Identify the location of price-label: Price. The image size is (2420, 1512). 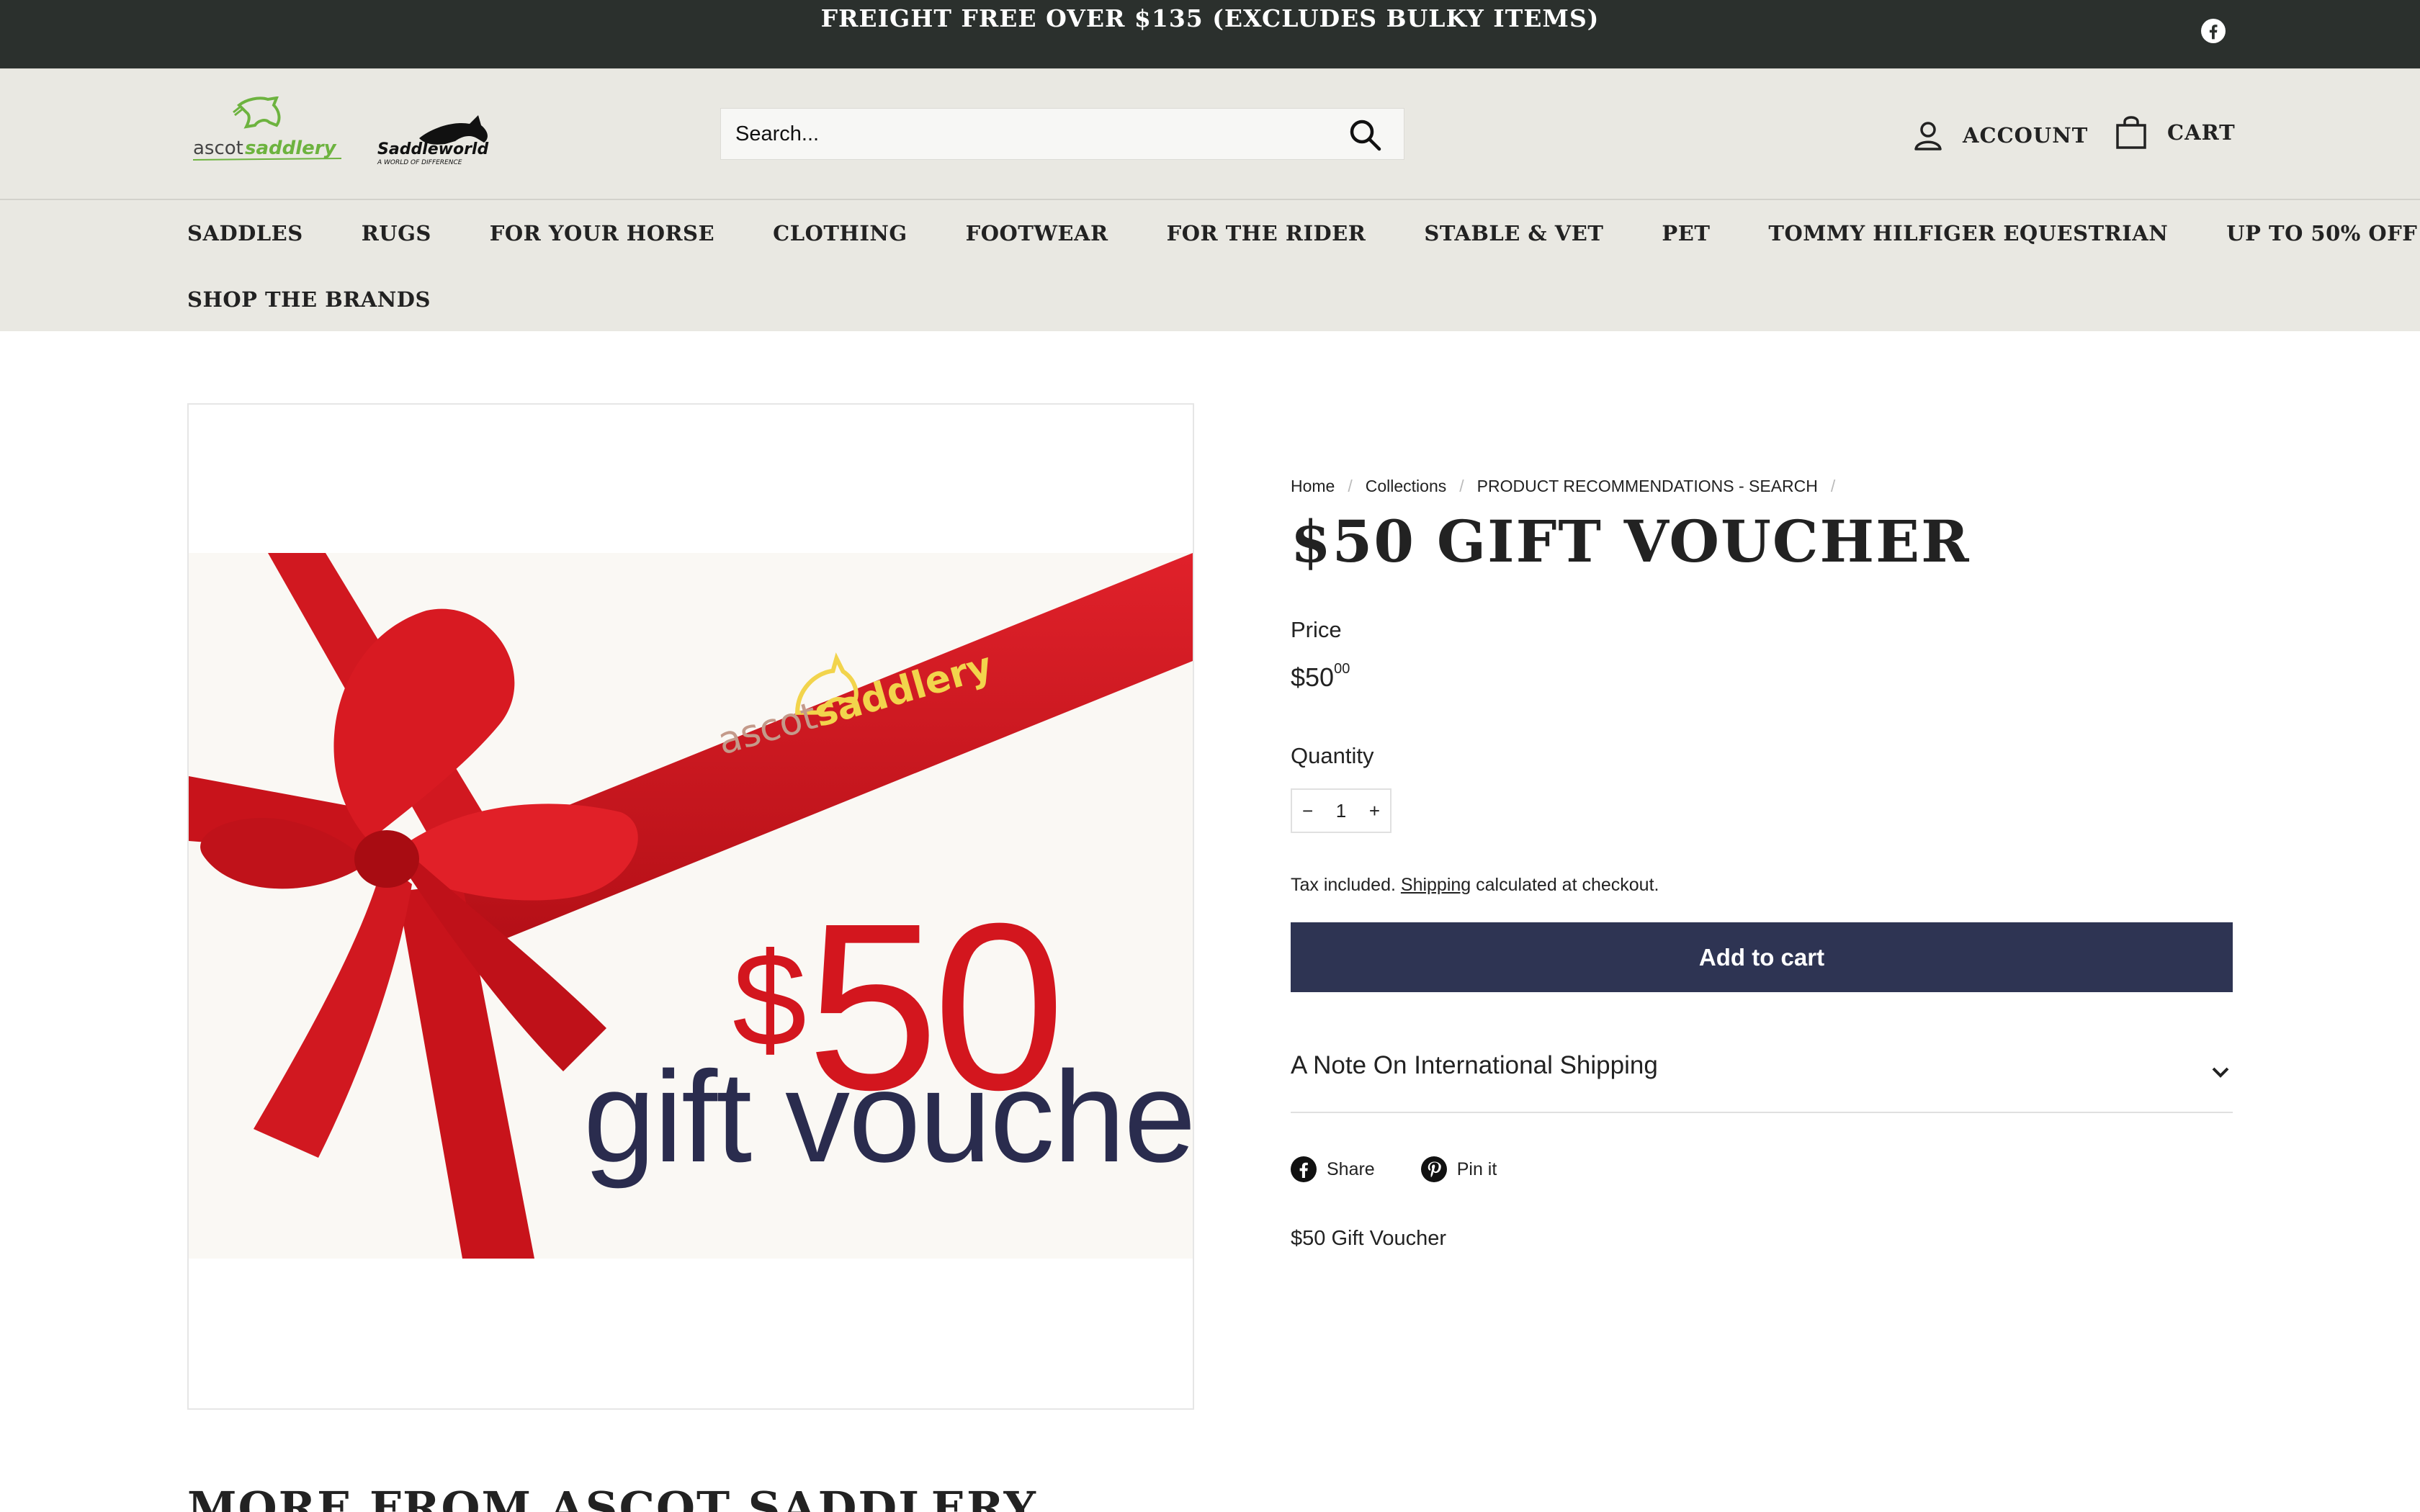
(1316, 629).